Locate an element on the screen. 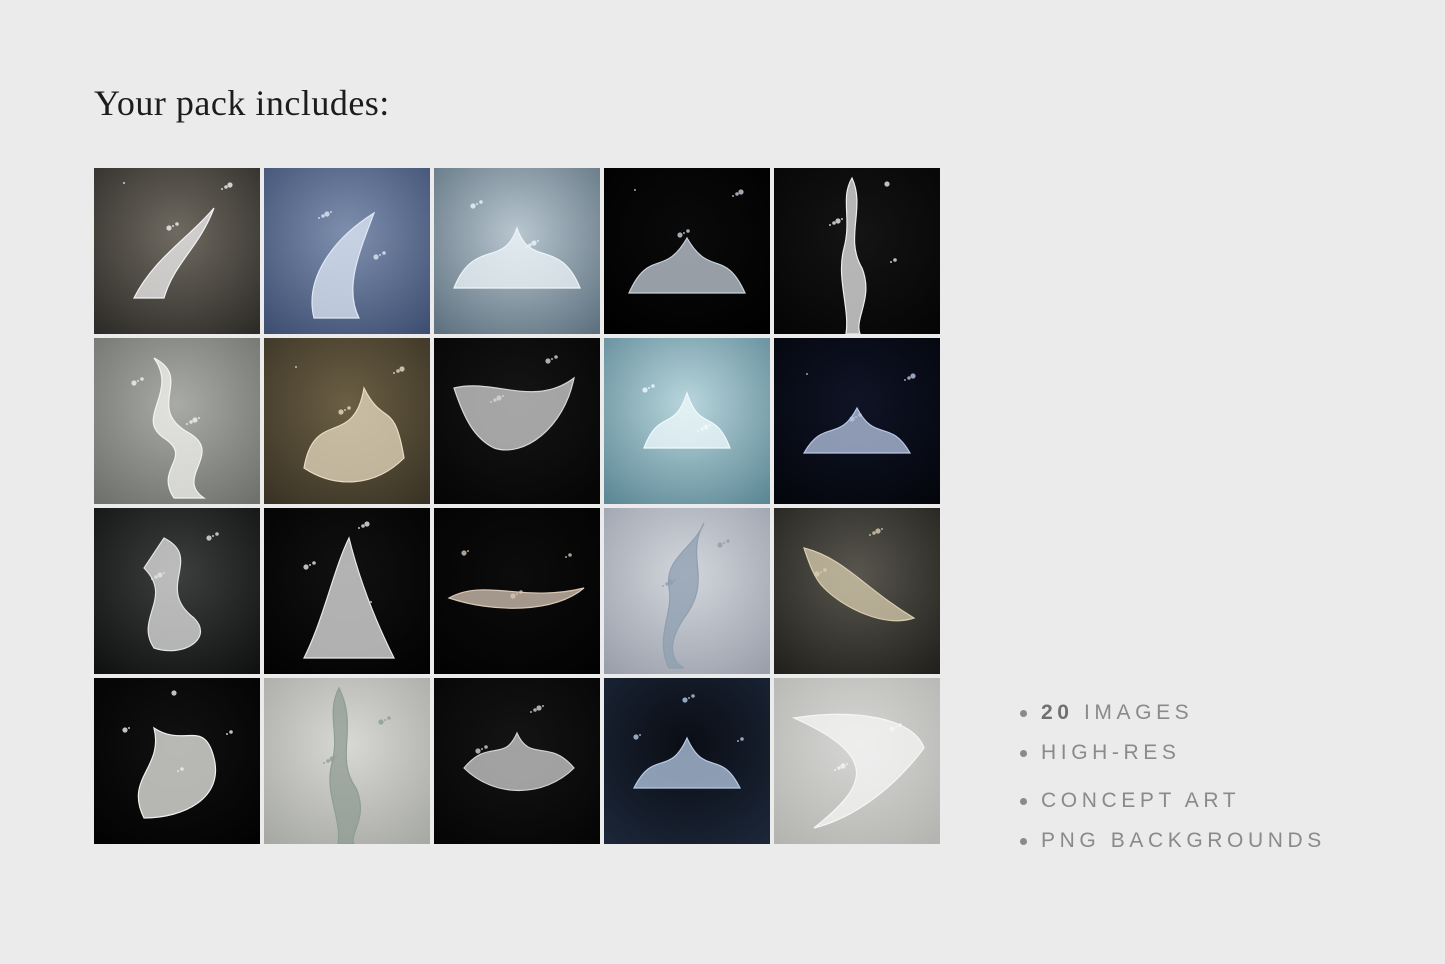 This screenshot has height=964, width=1445. image-count-label: IMAGES is located at coordinates (1139, 712).